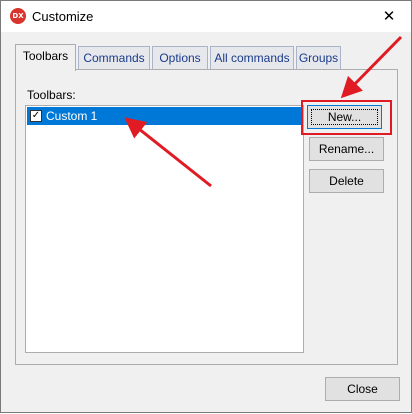 The width and height of the screenshot is (412, 414). What do you see at coordinates (114, 58) in the screenshot?
I see `tab-commands: Commands` at bounding box center [114, 58].